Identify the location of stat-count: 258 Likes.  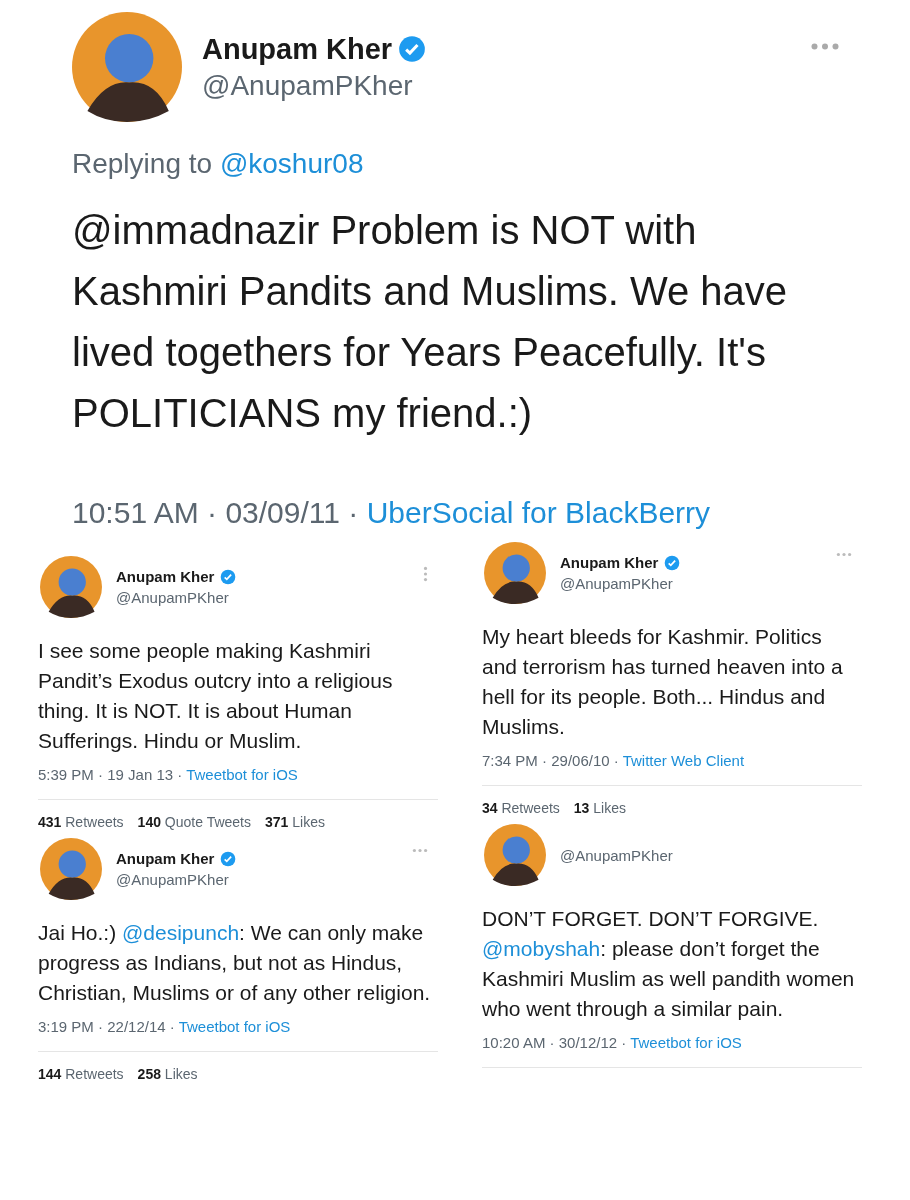
(167, 1074).